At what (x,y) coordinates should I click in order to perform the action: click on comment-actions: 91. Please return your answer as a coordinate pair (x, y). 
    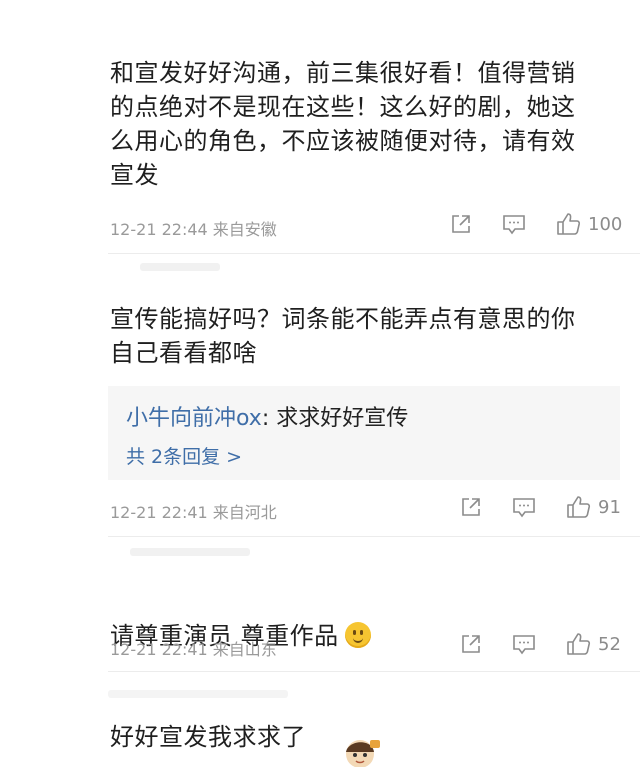
    Looking at the image, I should click on (540, 507).